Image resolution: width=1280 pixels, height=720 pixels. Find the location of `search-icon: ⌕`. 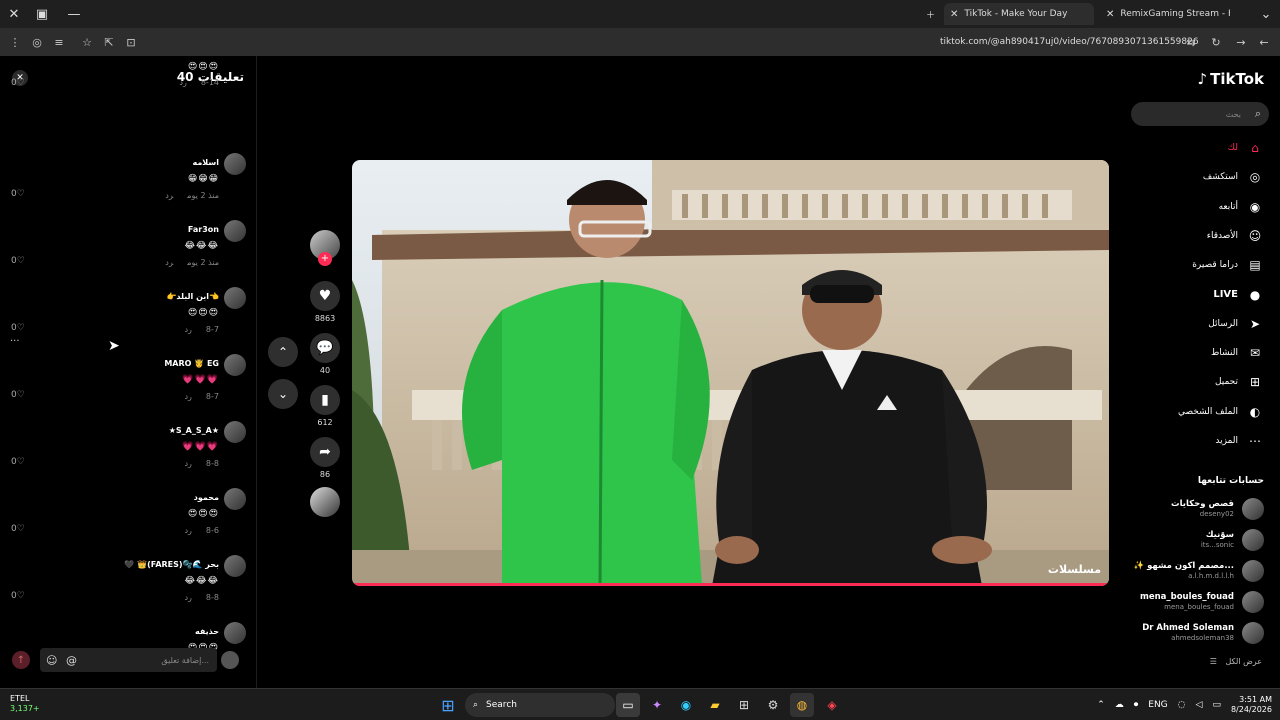

search-icon: ⌕ is located at coordinates (1258, 114).